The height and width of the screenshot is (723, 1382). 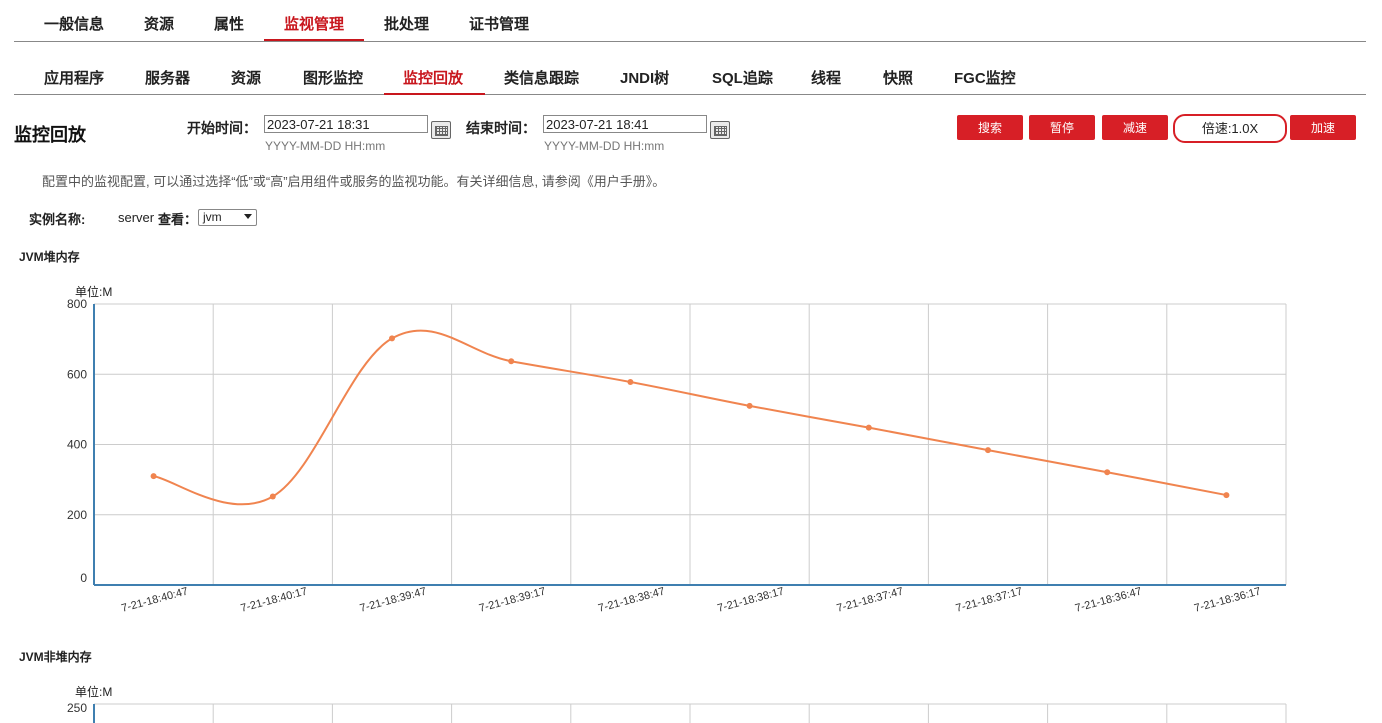 I want to click on view-select-value: jvm, so click(x=212, y=217).